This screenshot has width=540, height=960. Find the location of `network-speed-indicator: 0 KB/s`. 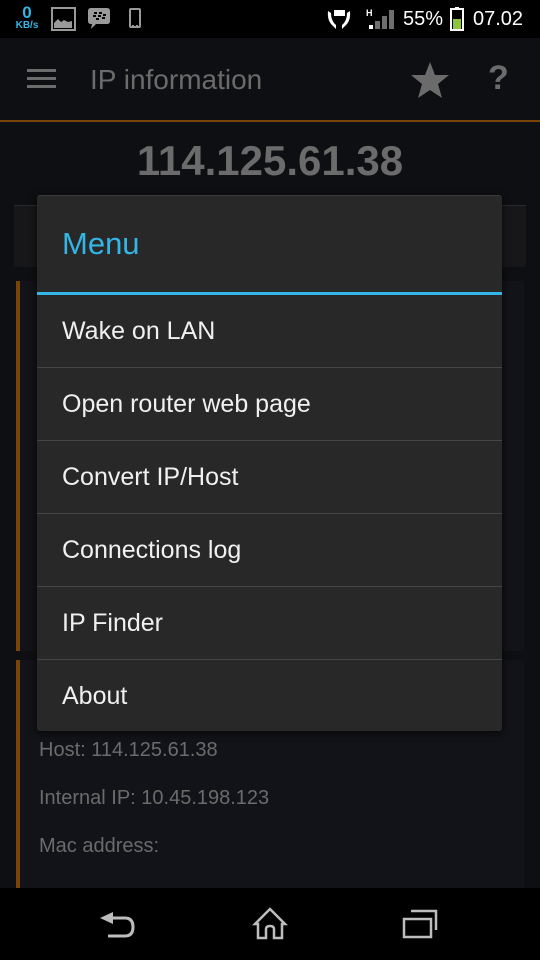

network-speed-indicator: 0 KB/s is located at coordinates (27, 17).